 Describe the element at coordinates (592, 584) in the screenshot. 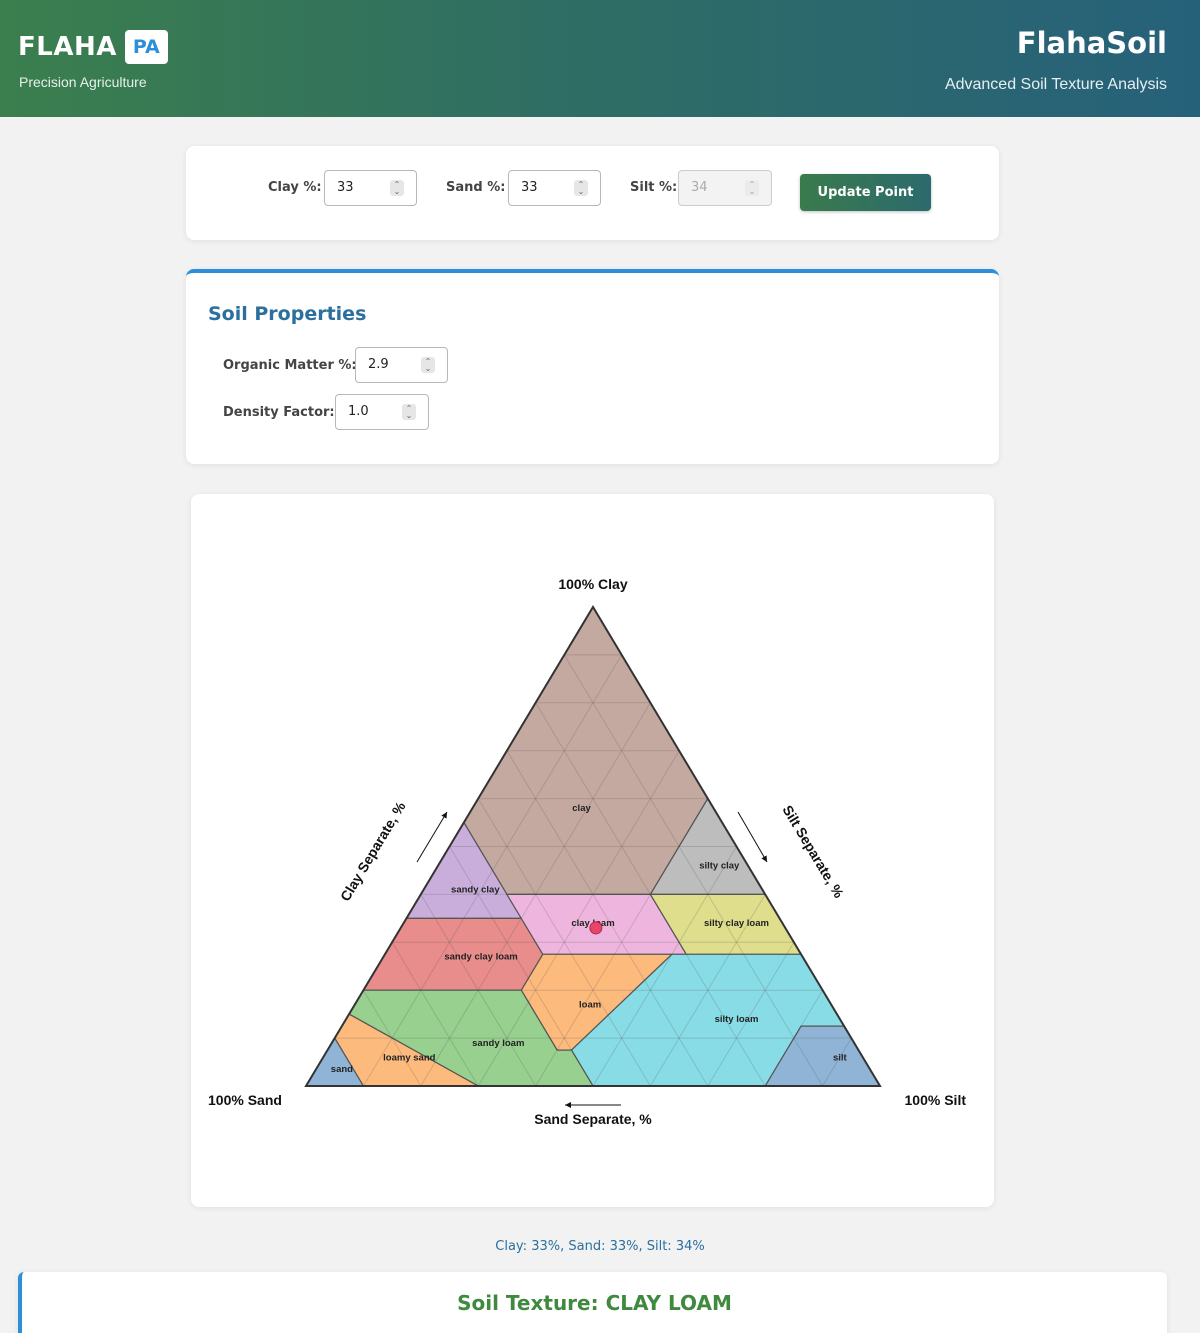

I see `apex-label-clay: 100% Clay` at that location.